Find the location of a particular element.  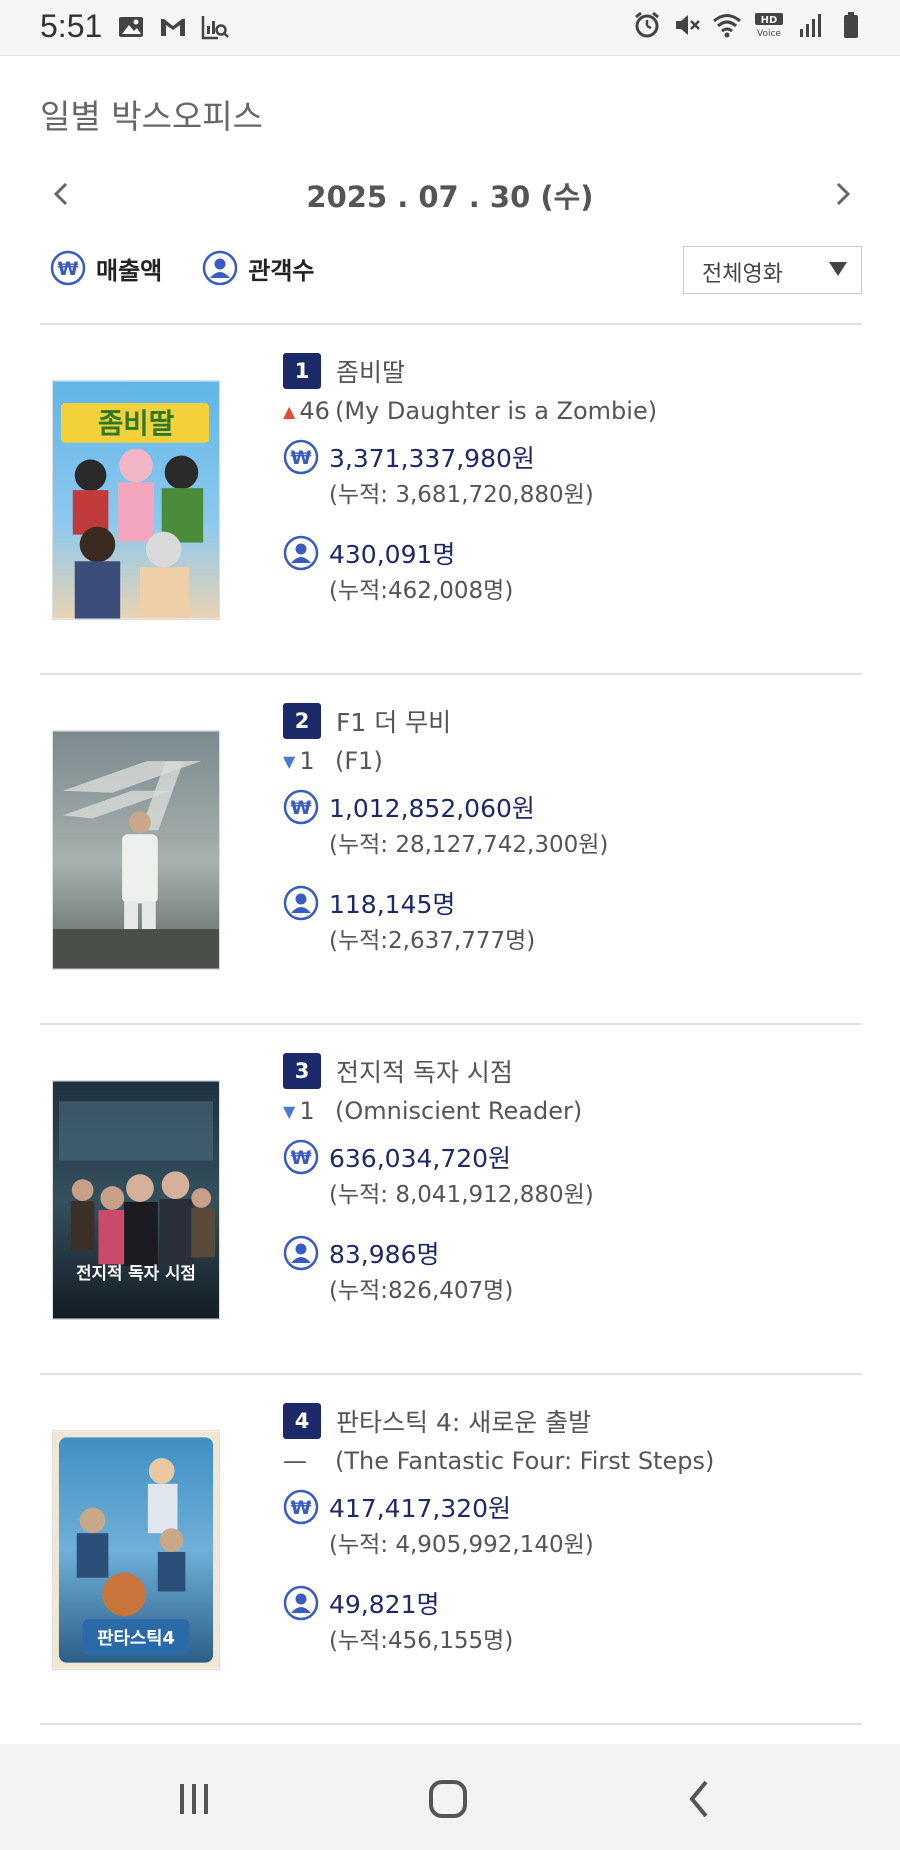

cumulative-audience: (누적:826,407명) is located at coordinates (421, 1291).